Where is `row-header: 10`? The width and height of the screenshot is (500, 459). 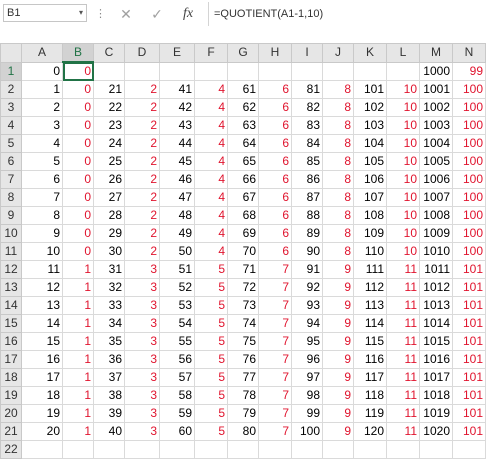 row-header: 10 is located at coordinates (11, 233).